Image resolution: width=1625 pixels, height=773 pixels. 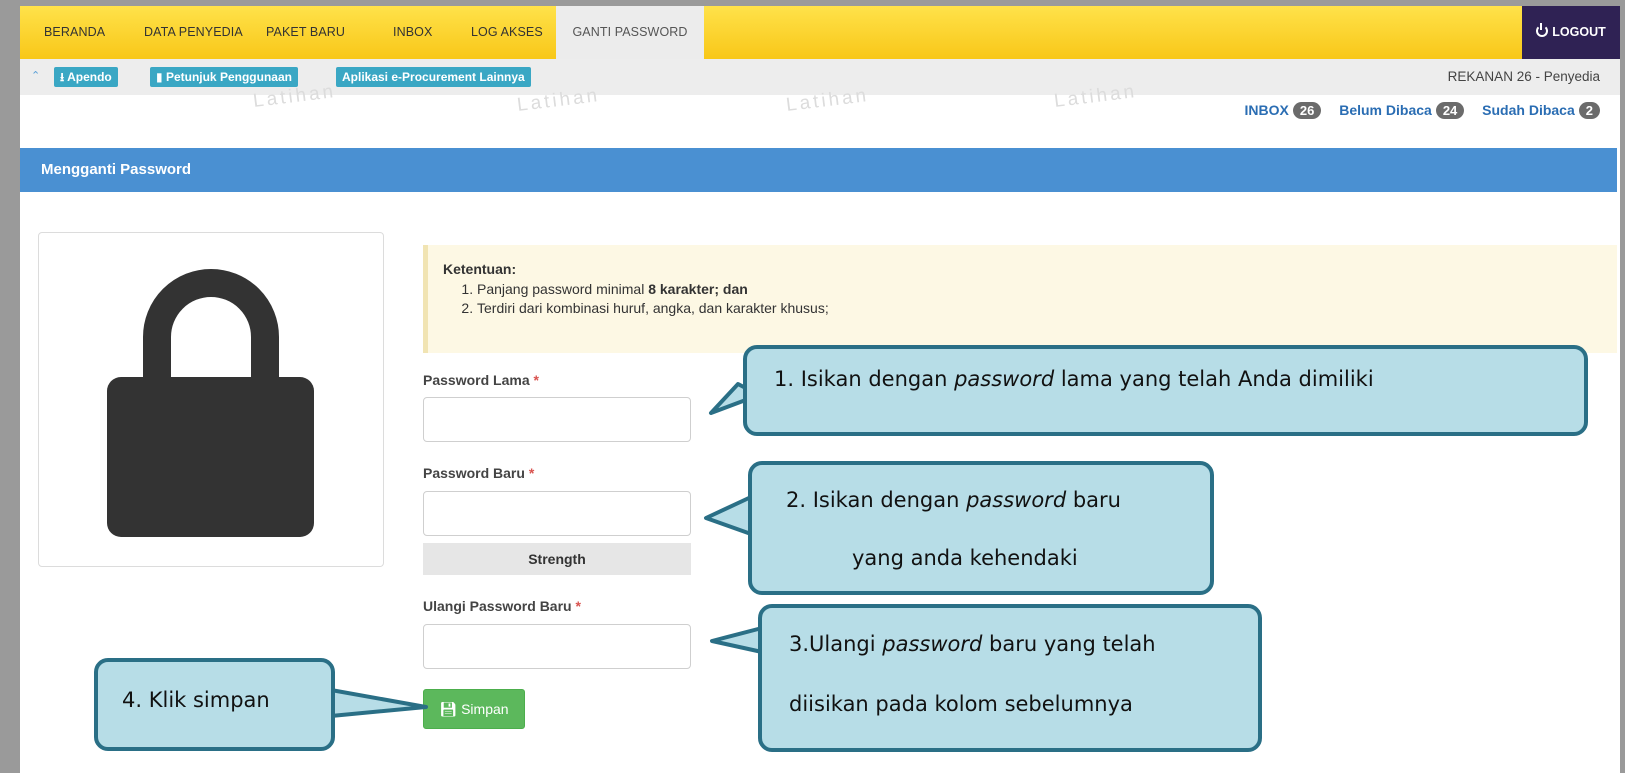 I want to click on save-icon: 💾︎, so click(x=450, y=709).